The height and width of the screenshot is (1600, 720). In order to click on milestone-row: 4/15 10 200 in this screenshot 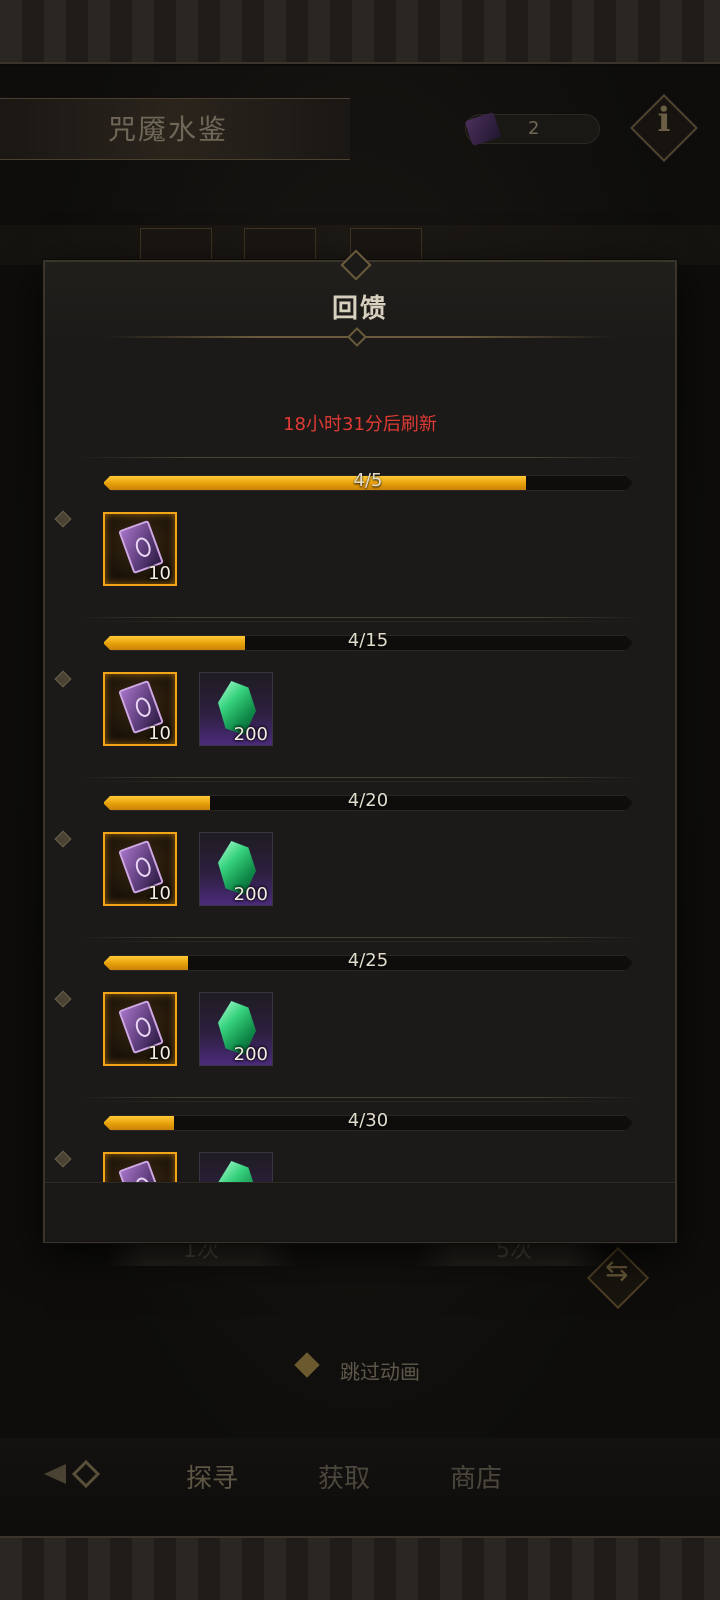, I will do `click(360, 697)`.